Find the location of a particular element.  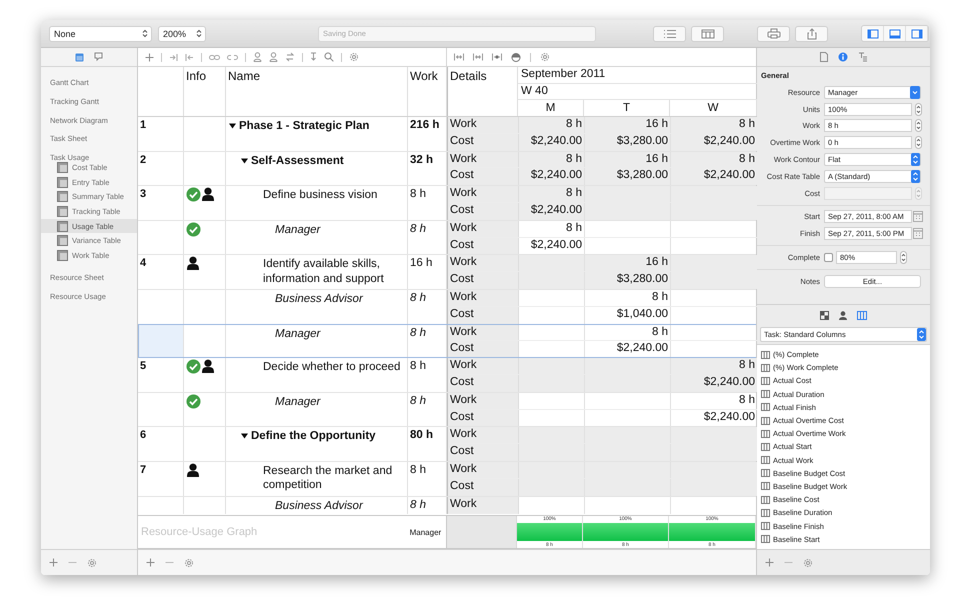

assign-button is located at coordinates (257, 57).